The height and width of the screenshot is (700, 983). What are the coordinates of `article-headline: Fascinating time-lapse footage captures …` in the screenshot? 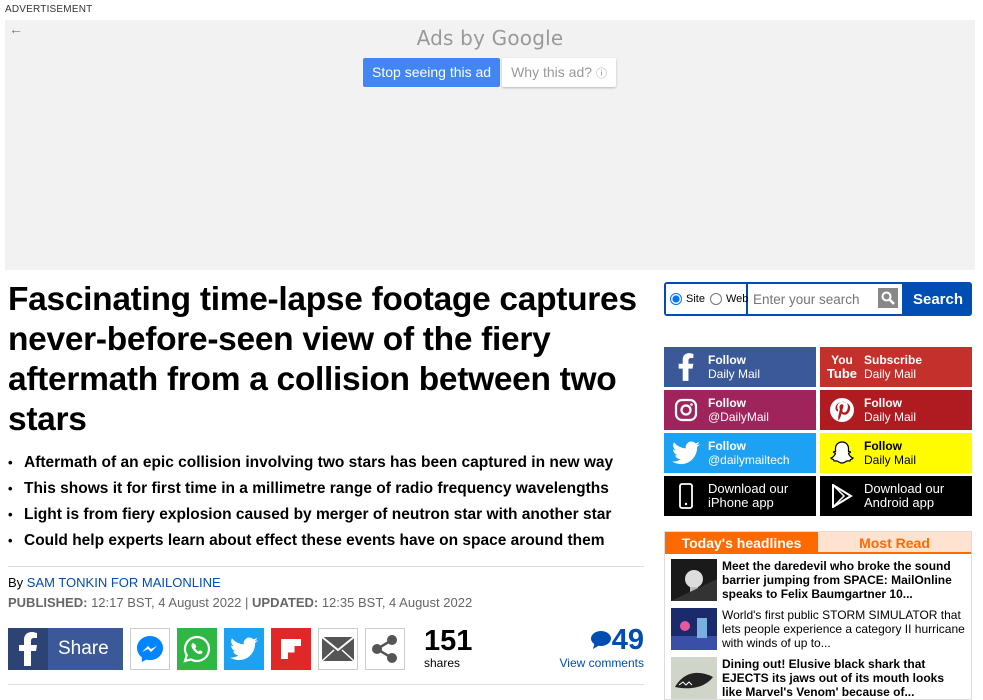 It's located at (322, 359).